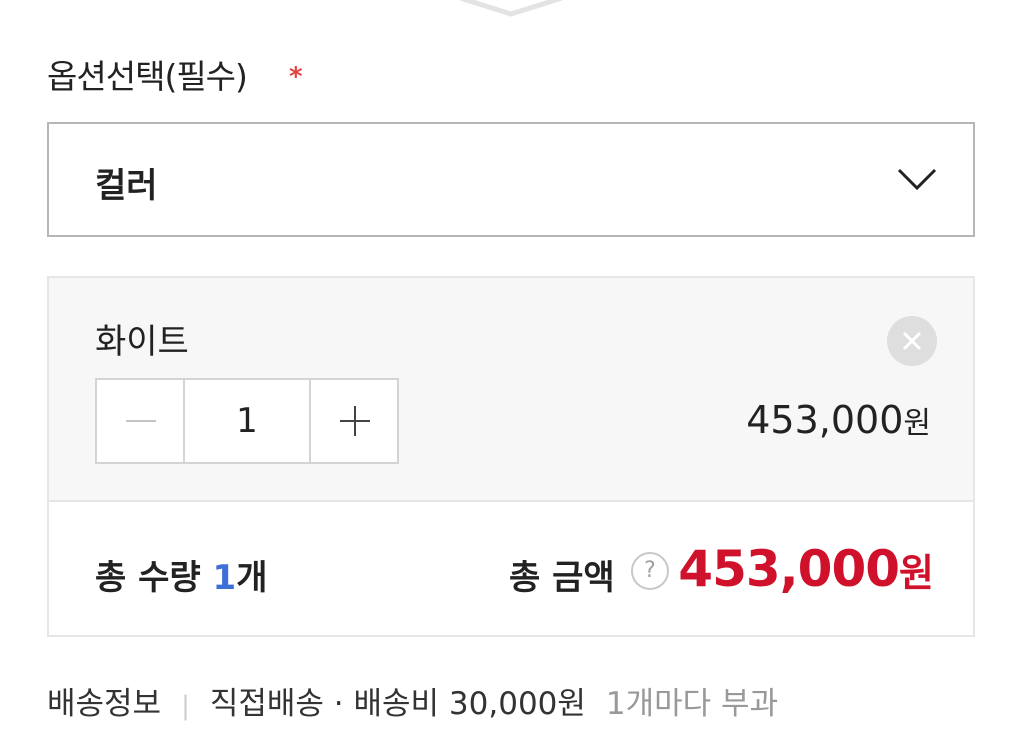 Image resolution: width=1022 pixels, height=750 pixels. I want to click on plus-icon, so click(355, 421).